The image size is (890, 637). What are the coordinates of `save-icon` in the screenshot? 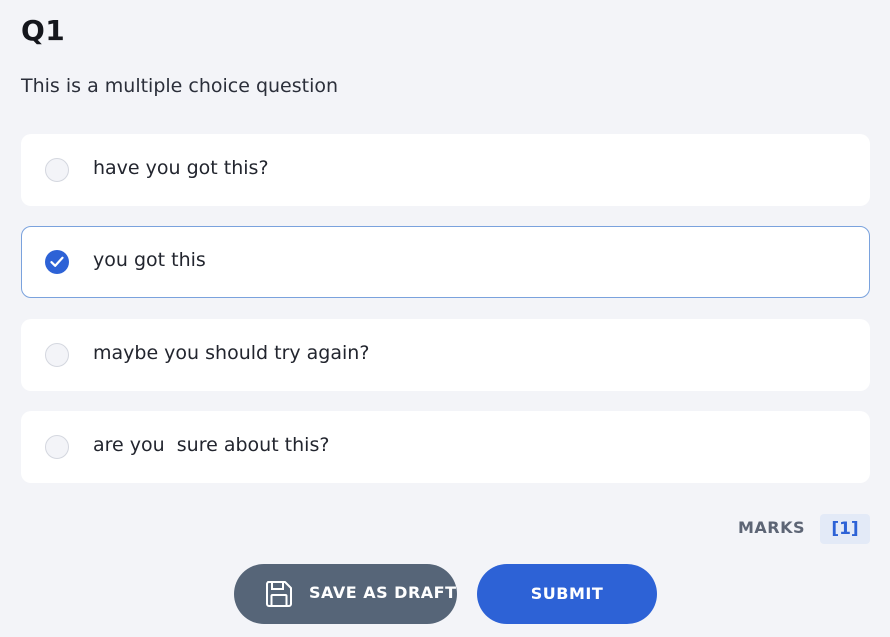 It's located at (279, 594).